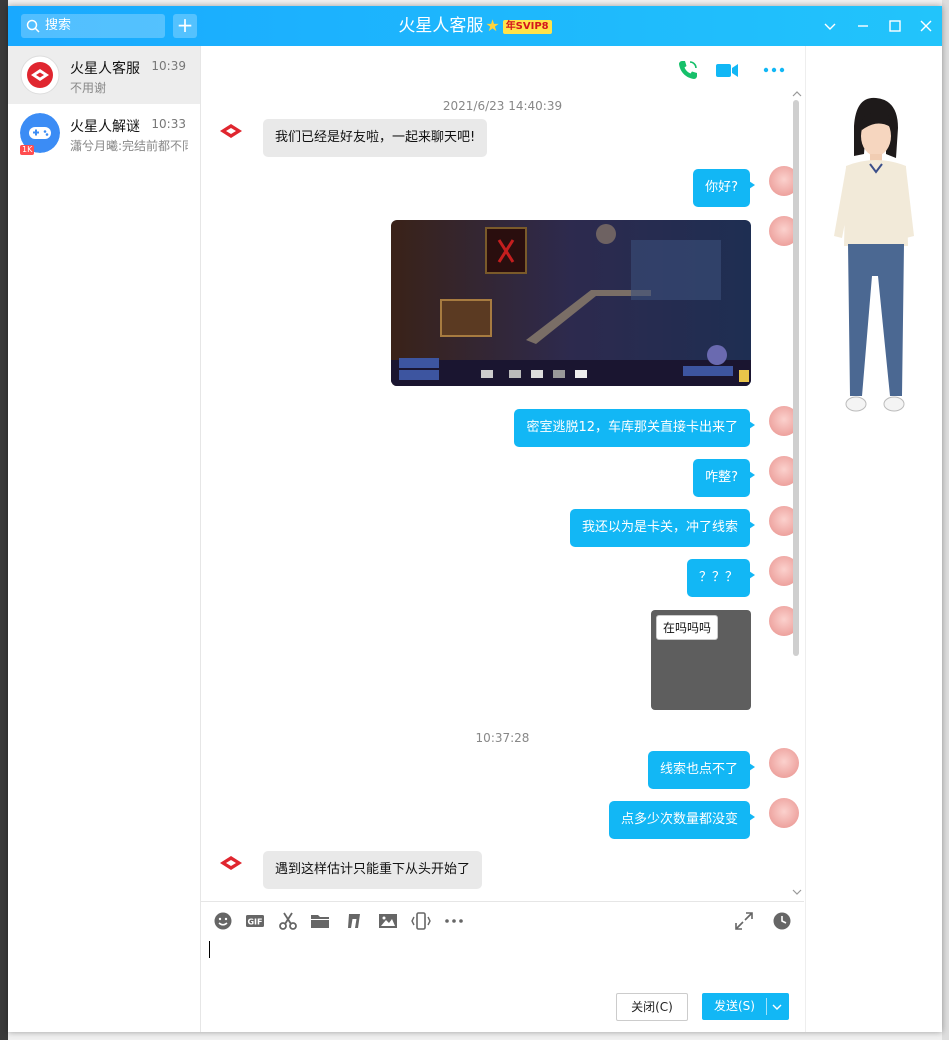  What do you see at coordinates (662, 528) in the screenshot?
I see `message-bubble: 我还以为是卡关，冲了线索` at bounding box center [662, 528].